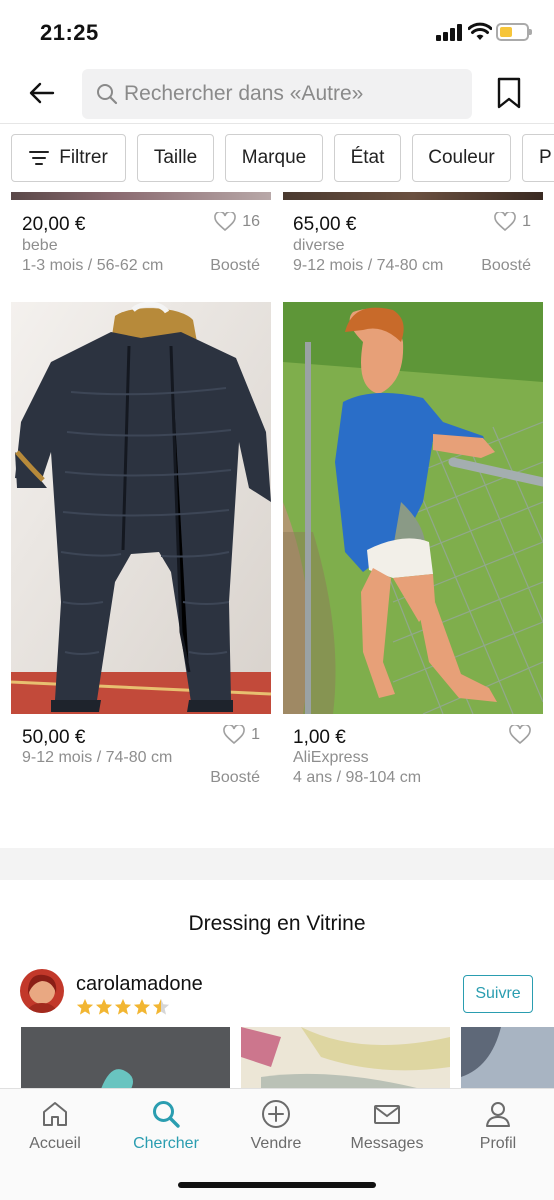 The height and width of the screenshot is (1200, 554). I want to click on filter-chip-label: P, so click(545, 157).